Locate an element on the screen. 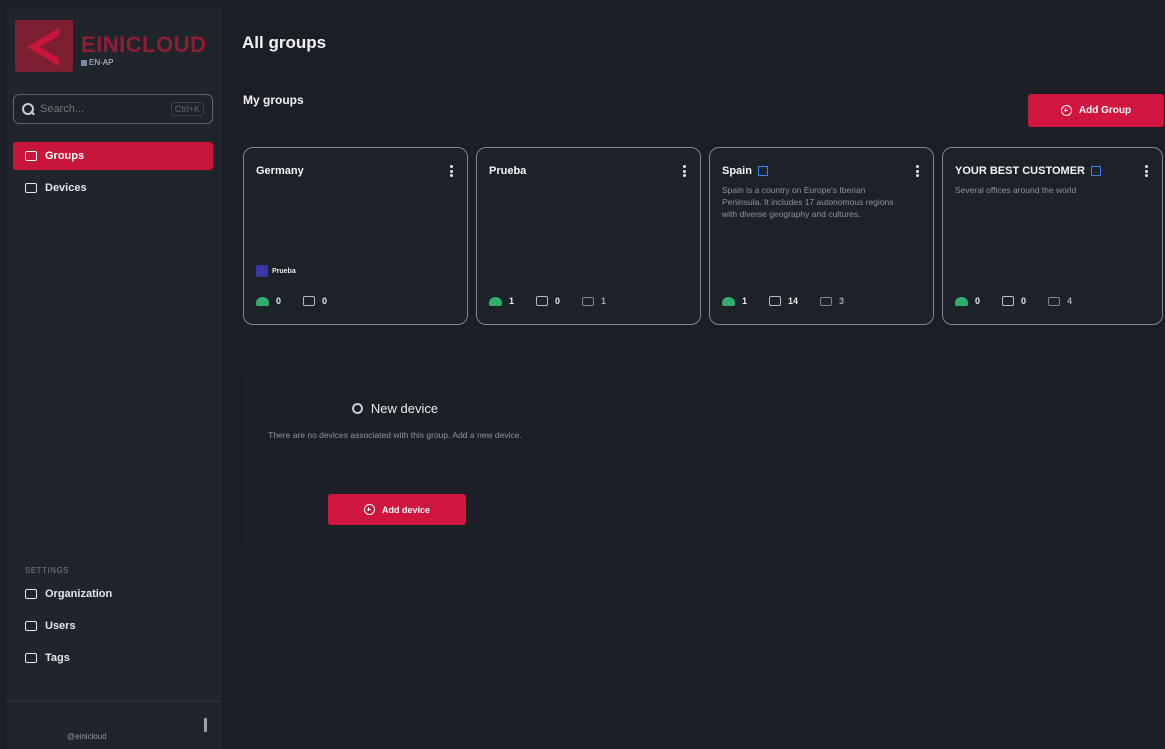  gear-icon is located at coordinates (357, 408).